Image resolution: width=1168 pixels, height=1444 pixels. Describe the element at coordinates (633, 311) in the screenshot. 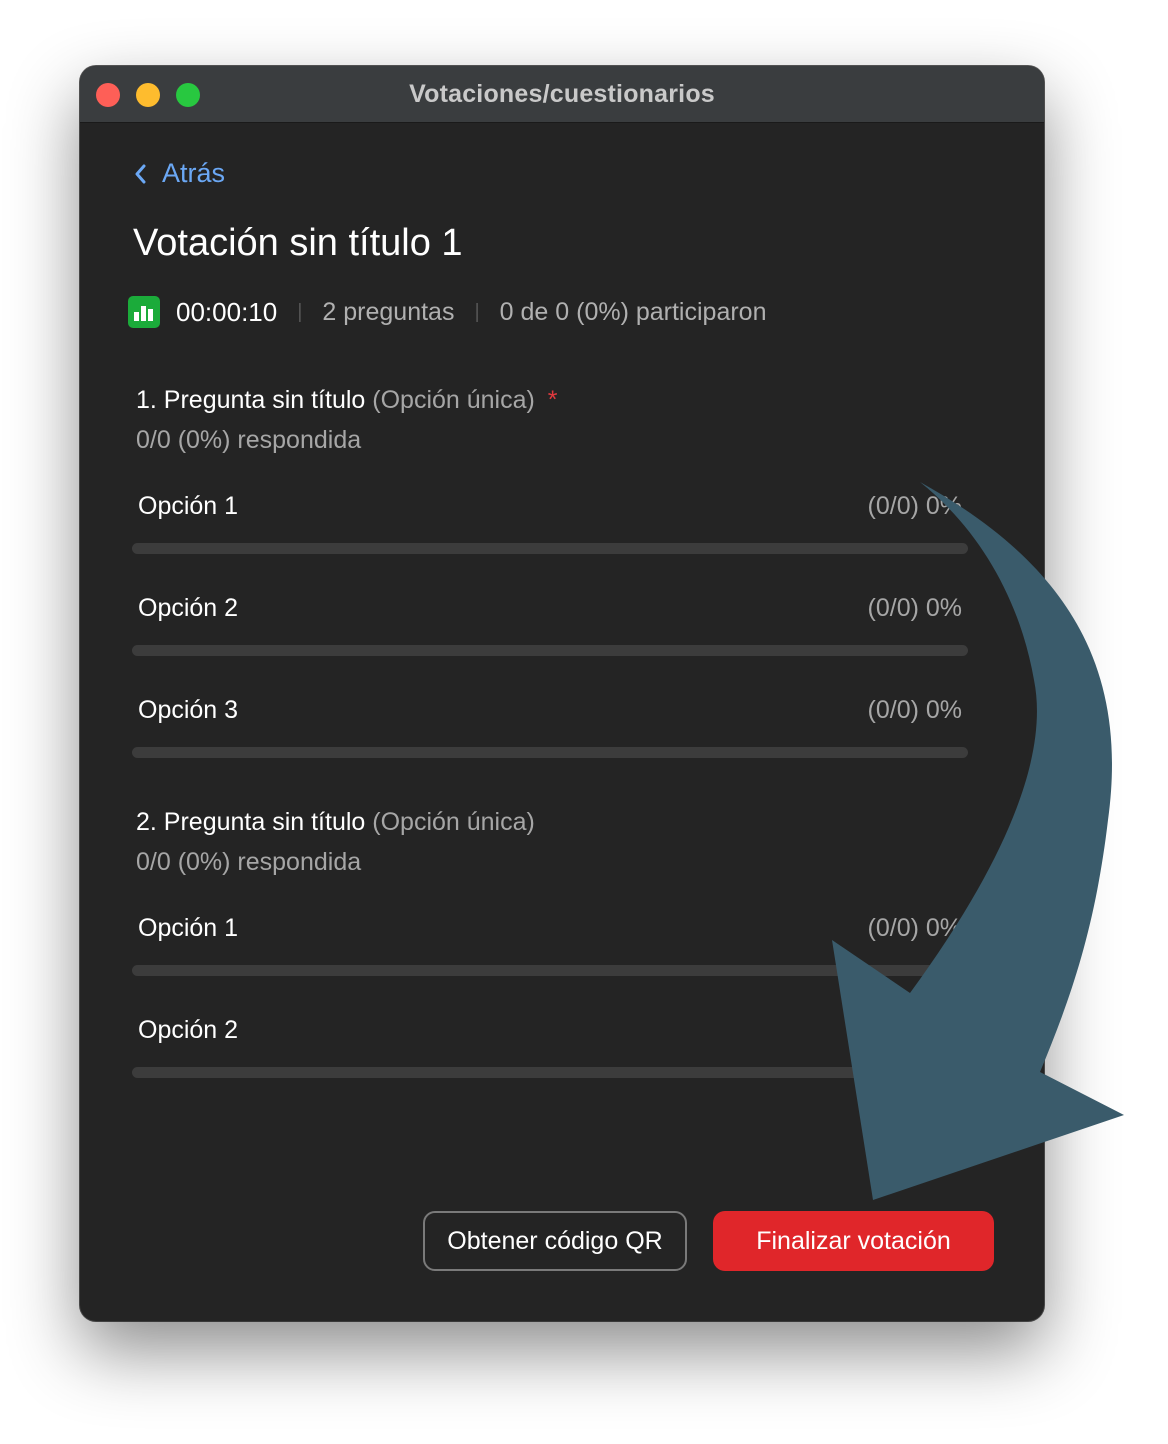

I see `participation-count: 0 de 0 (0%) participaron` at that location.